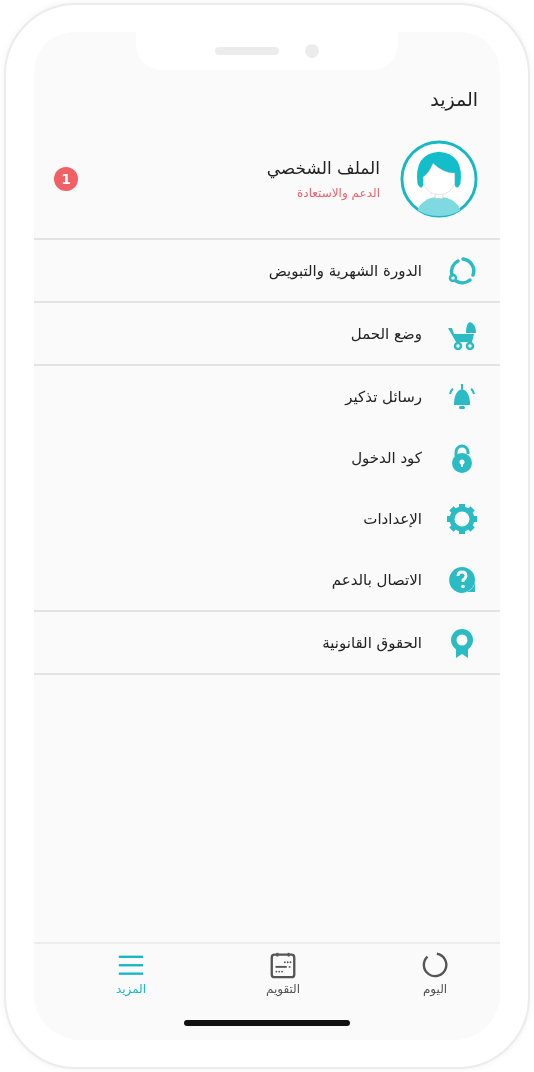 This screenshot has width=534, height=1072. I want to click on profile-name: الملف الشخصي, so click(323, 168).